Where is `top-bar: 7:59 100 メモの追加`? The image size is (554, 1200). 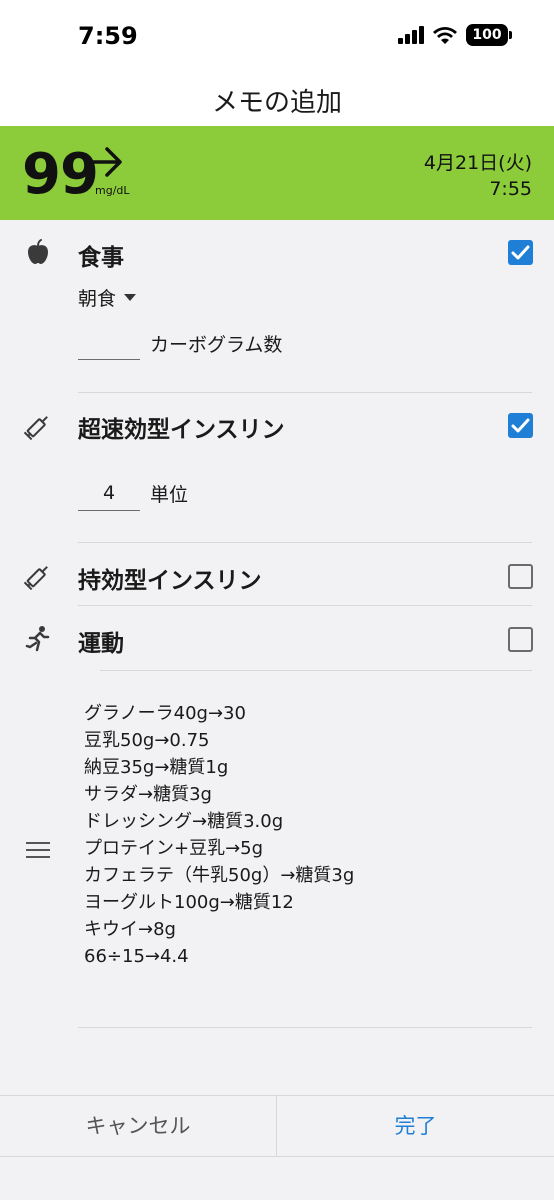
top-bar: 7:59 100 メモの追加 is located at coordinates (277, 63).